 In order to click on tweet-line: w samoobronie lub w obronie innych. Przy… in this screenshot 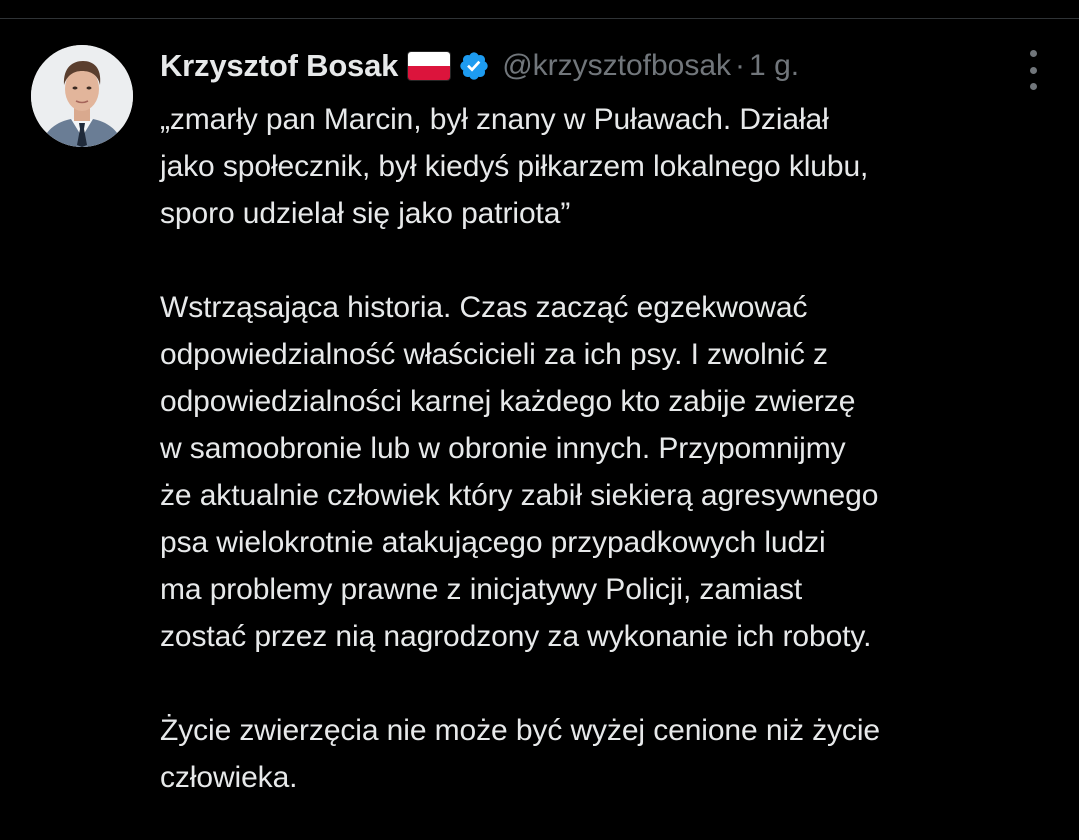, I will do `click(503, 448)`.